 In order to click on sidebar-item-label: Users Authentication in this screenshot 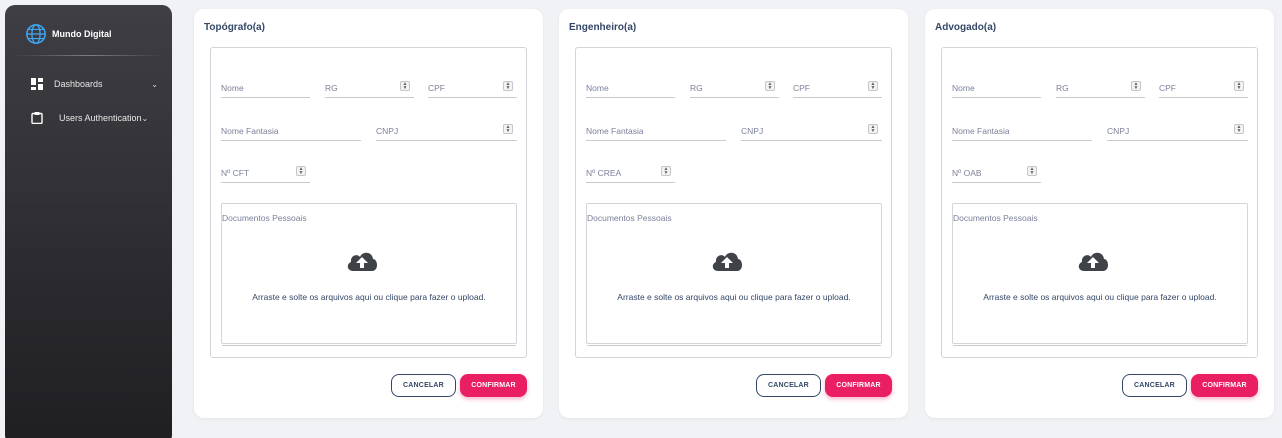, I will do `click(100, 118)`.